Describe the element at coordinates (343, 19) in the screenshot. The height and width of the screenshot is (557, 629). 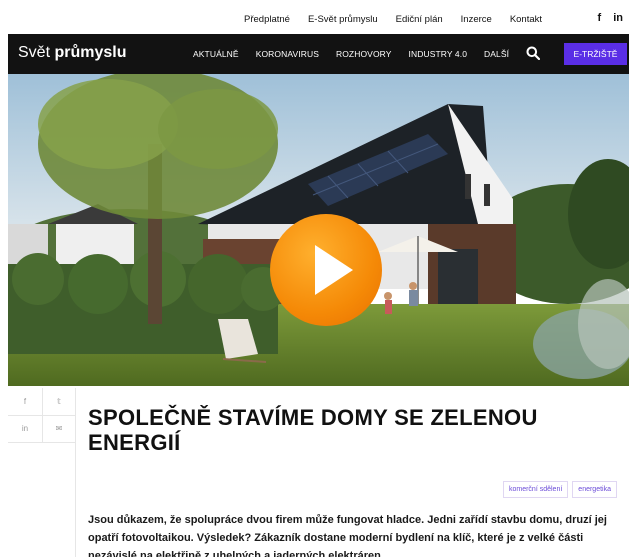
I see `utility-link-e-svet: E-Svět průmyslu` at that location.